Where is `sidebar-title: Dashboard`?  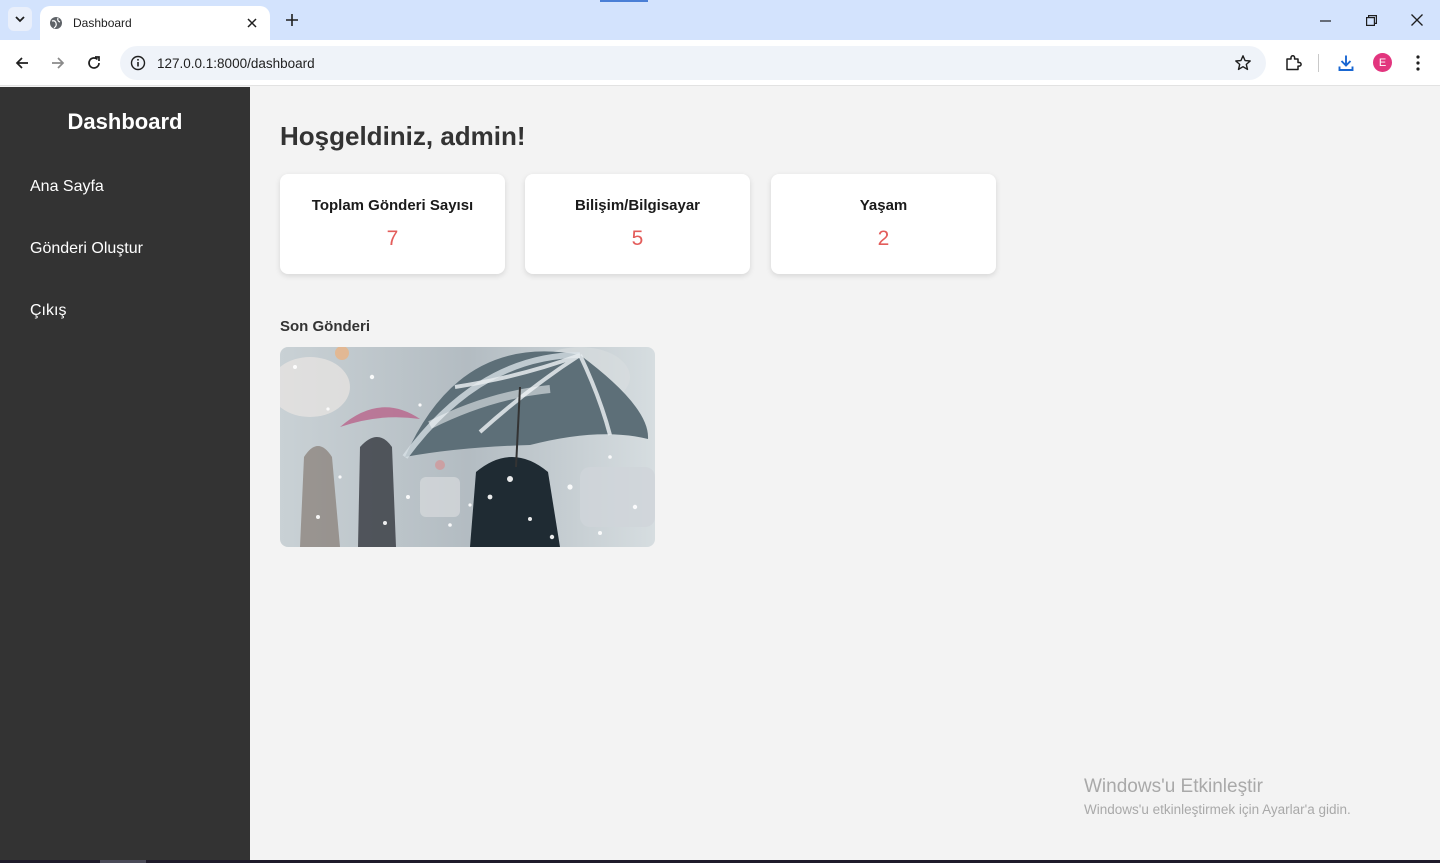
sidebar-title: Dashboard is located at coordinates (125, 121).